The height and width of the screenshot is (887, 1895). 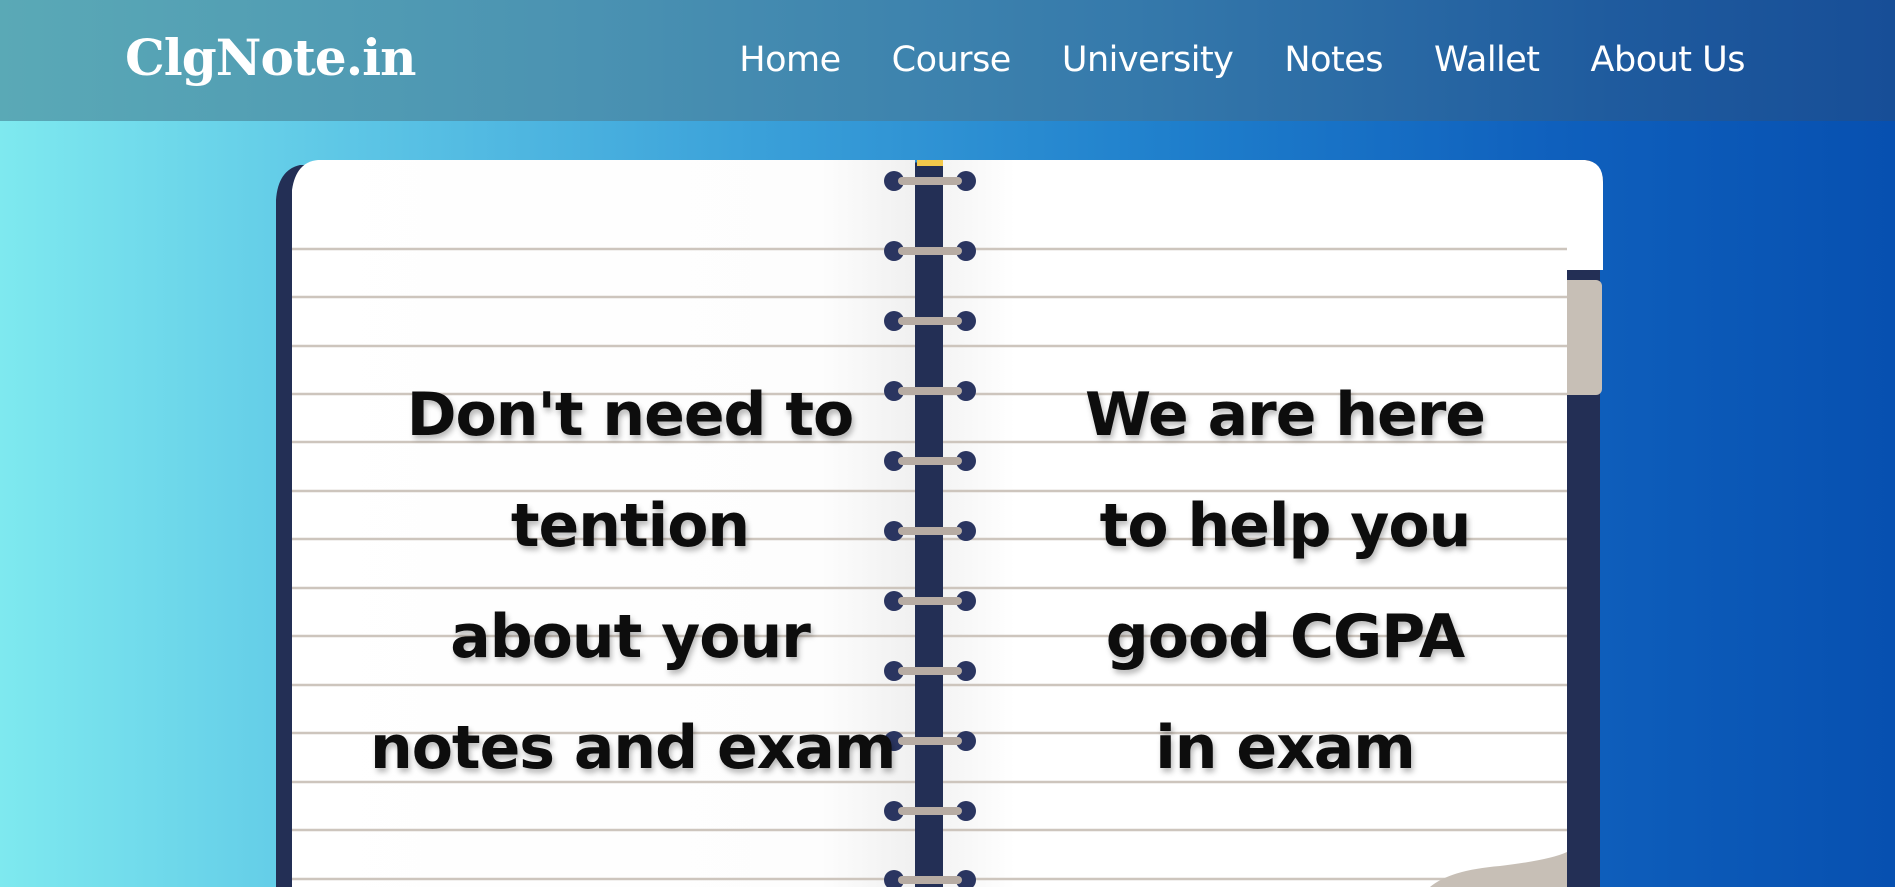 What do you see at coordinates (1285, 415) in the screenshot?
I see `right-line-1: We are here` at bounding box center [1285, 415].